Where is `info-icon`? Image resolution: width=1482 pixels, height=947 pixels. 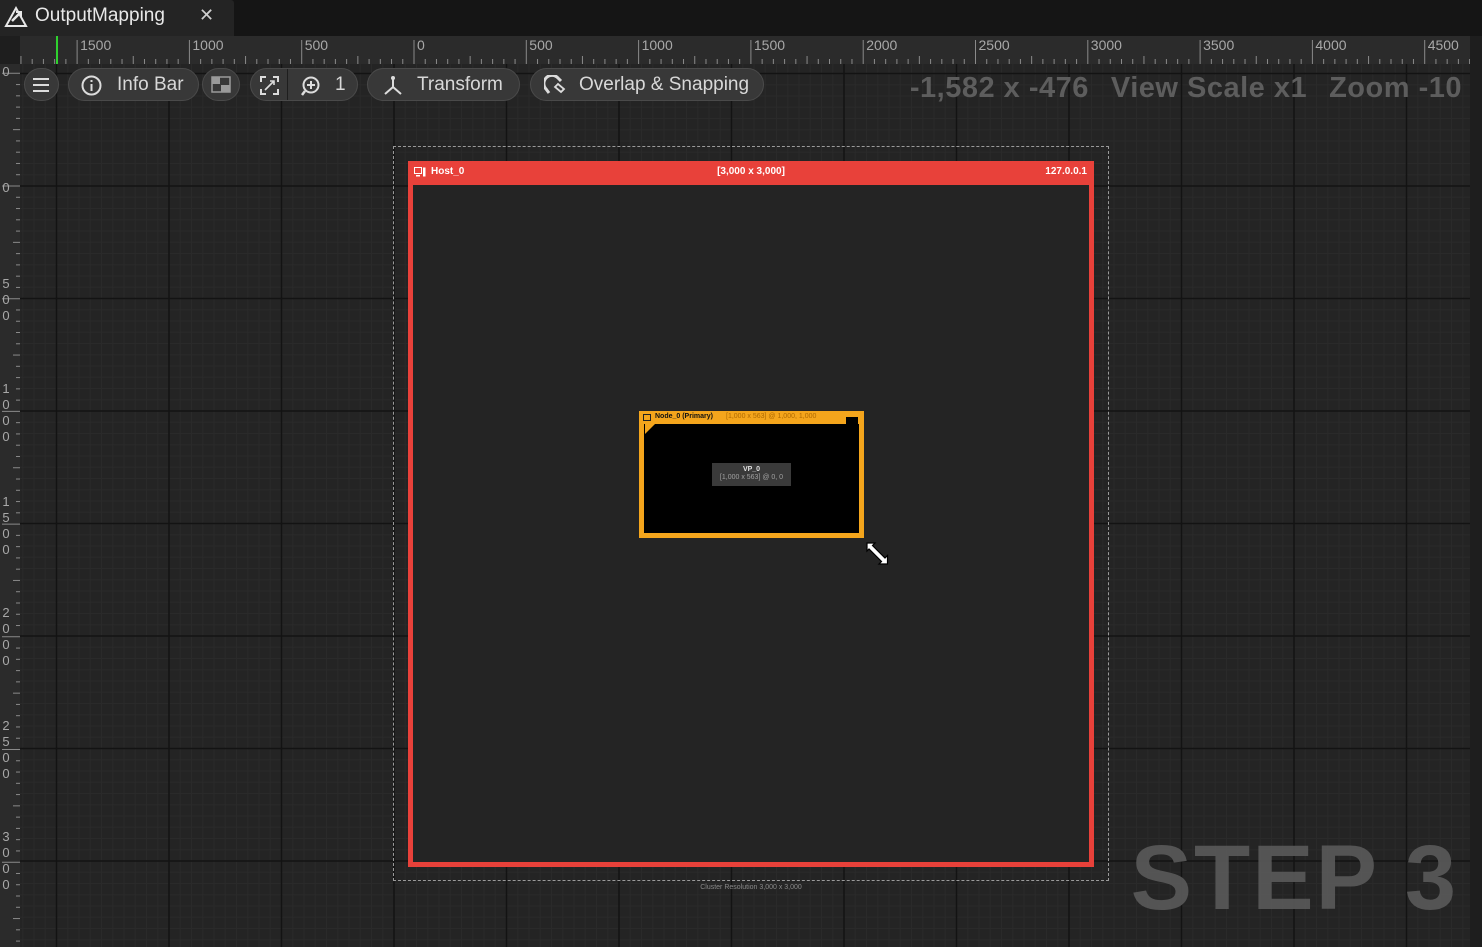 info-icon is located at coordinates (91, 85).